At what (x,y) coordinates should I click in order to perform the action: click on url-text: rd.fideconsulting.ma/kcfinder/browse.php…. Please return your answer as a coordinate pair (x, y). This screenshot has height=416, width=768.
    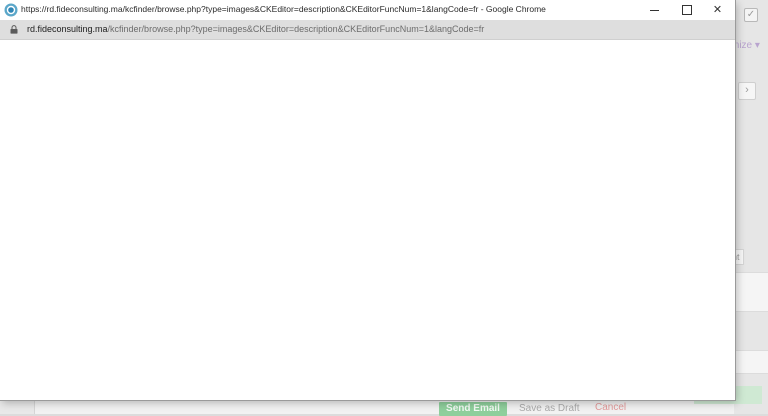
    Looking at the image, I should click on (255, 29).